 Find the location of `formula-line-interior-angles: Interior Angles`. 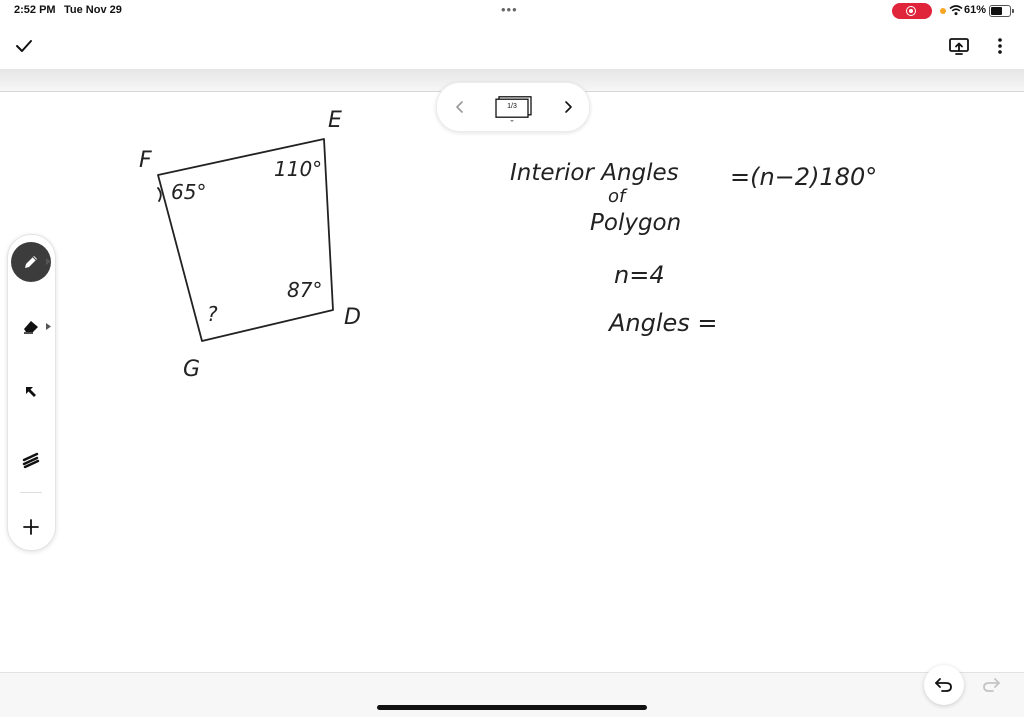

formula-line-interior-angles: Interior Angles is located at coordinates (594, 173).